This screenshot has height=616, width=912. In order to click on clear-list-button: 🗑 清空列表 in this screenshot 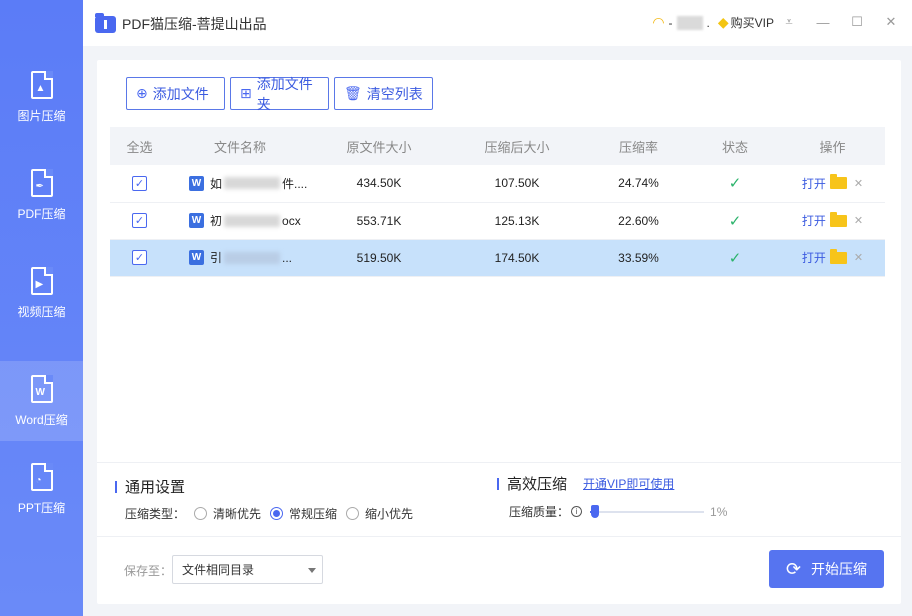, I will do `click(383, 93)`.